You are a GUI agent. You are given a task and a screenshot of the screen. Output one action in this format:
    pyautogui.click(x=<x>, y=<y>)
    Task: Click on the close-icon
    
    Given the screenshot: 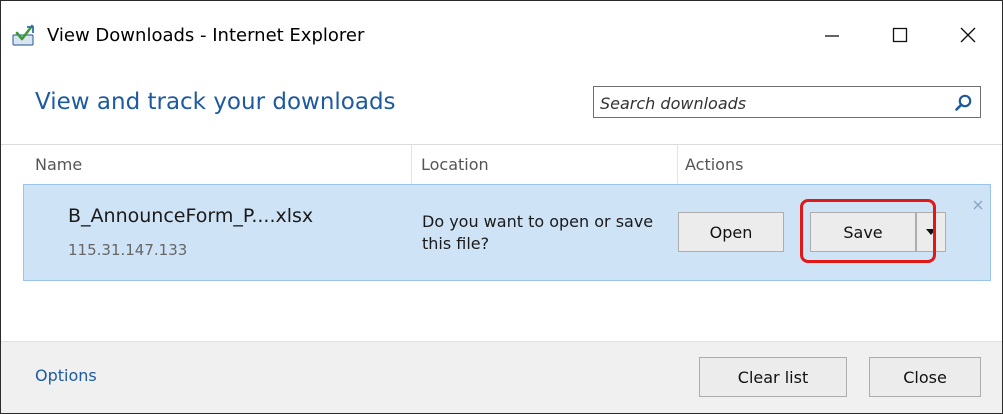 What is the action you would take?
    pyautogui.click(x=968, y=35)
    